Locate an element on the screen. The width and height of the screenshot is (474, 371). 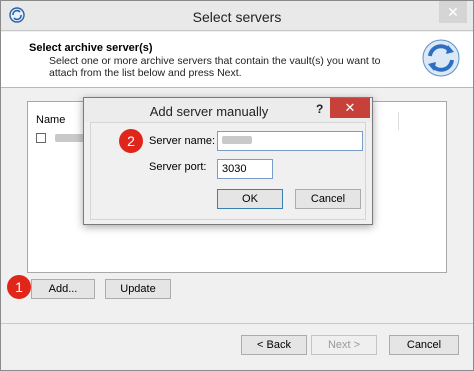
help-icon: ? is located at coordinates (319, 109).